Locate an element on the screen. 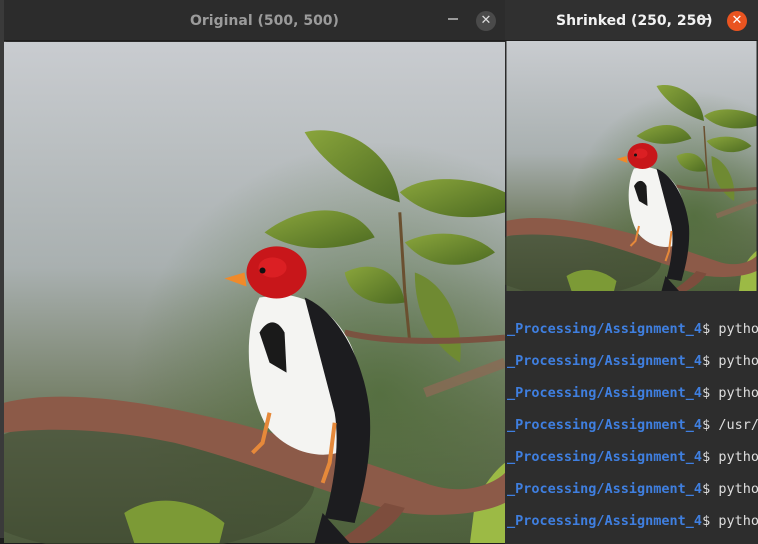 This screenshot has height=544, width=758. window-title: Original (500, 500) is located at coordinates (264, 21).